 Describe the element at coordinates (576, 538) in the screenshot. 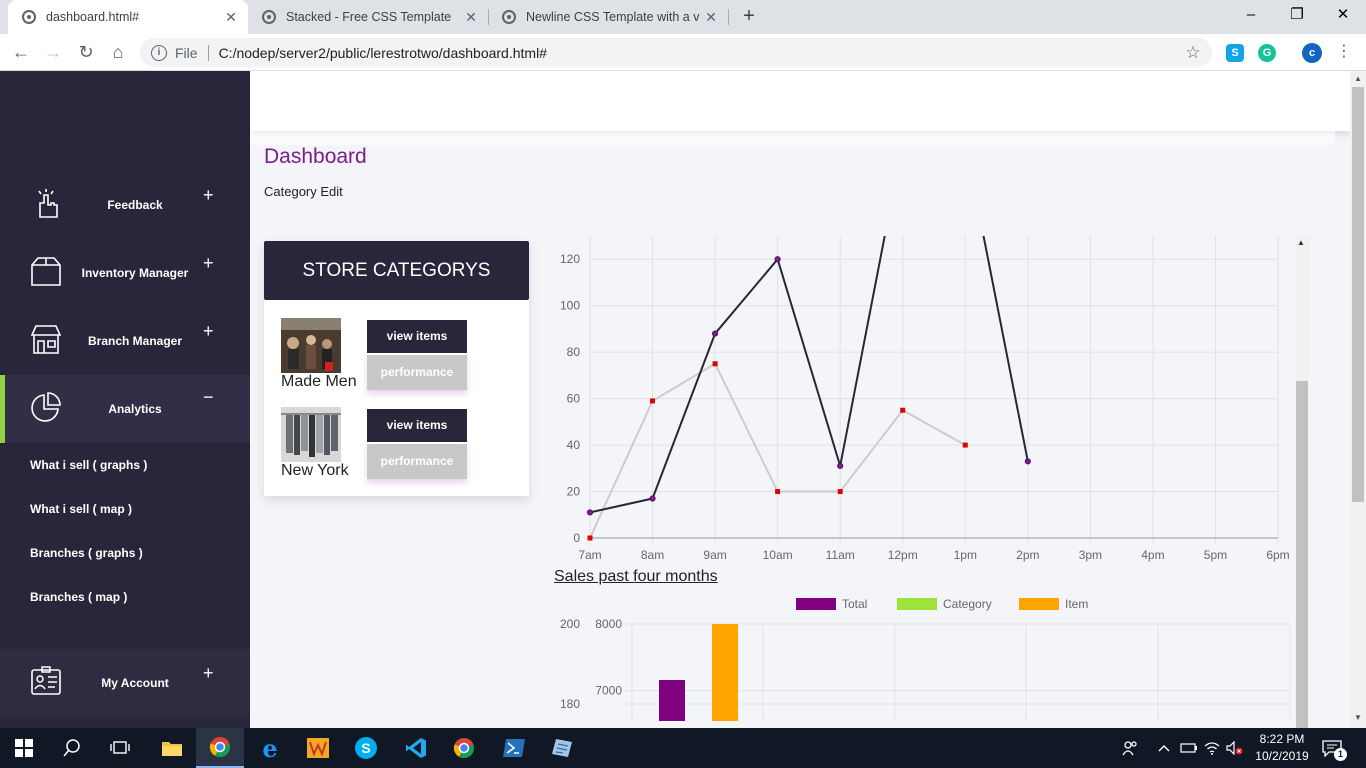

I see `y-tick-label: 0` at that location.